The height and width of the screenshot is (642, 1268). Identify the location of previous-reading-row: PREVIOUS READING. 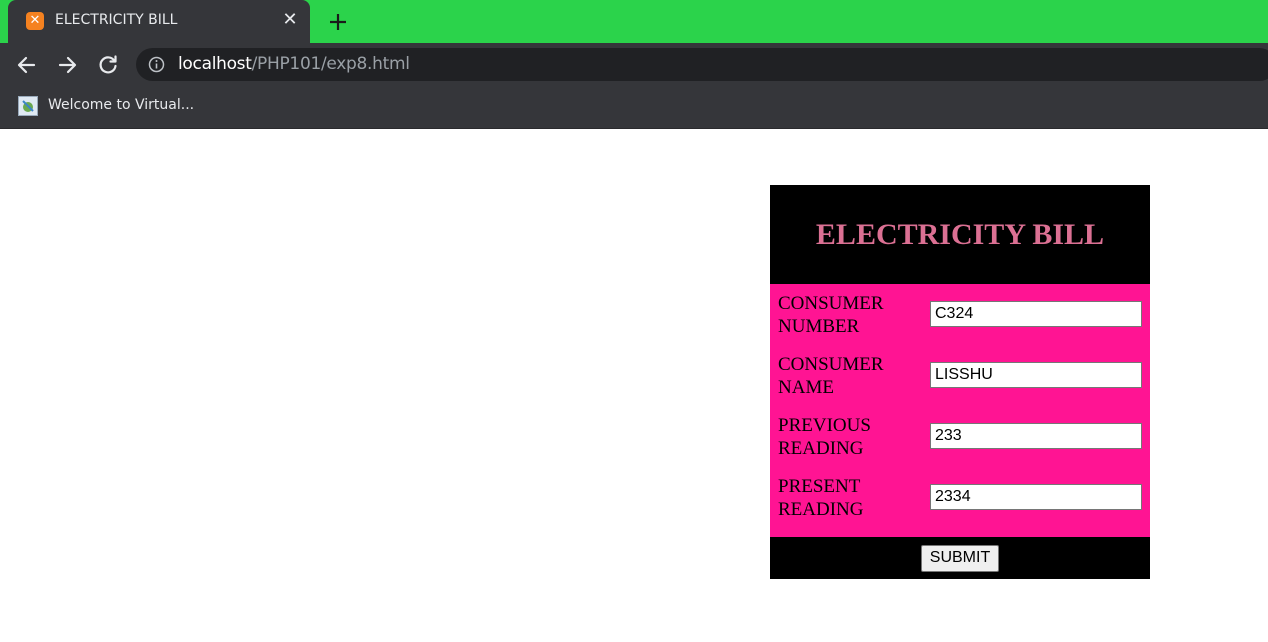
(960, 442).